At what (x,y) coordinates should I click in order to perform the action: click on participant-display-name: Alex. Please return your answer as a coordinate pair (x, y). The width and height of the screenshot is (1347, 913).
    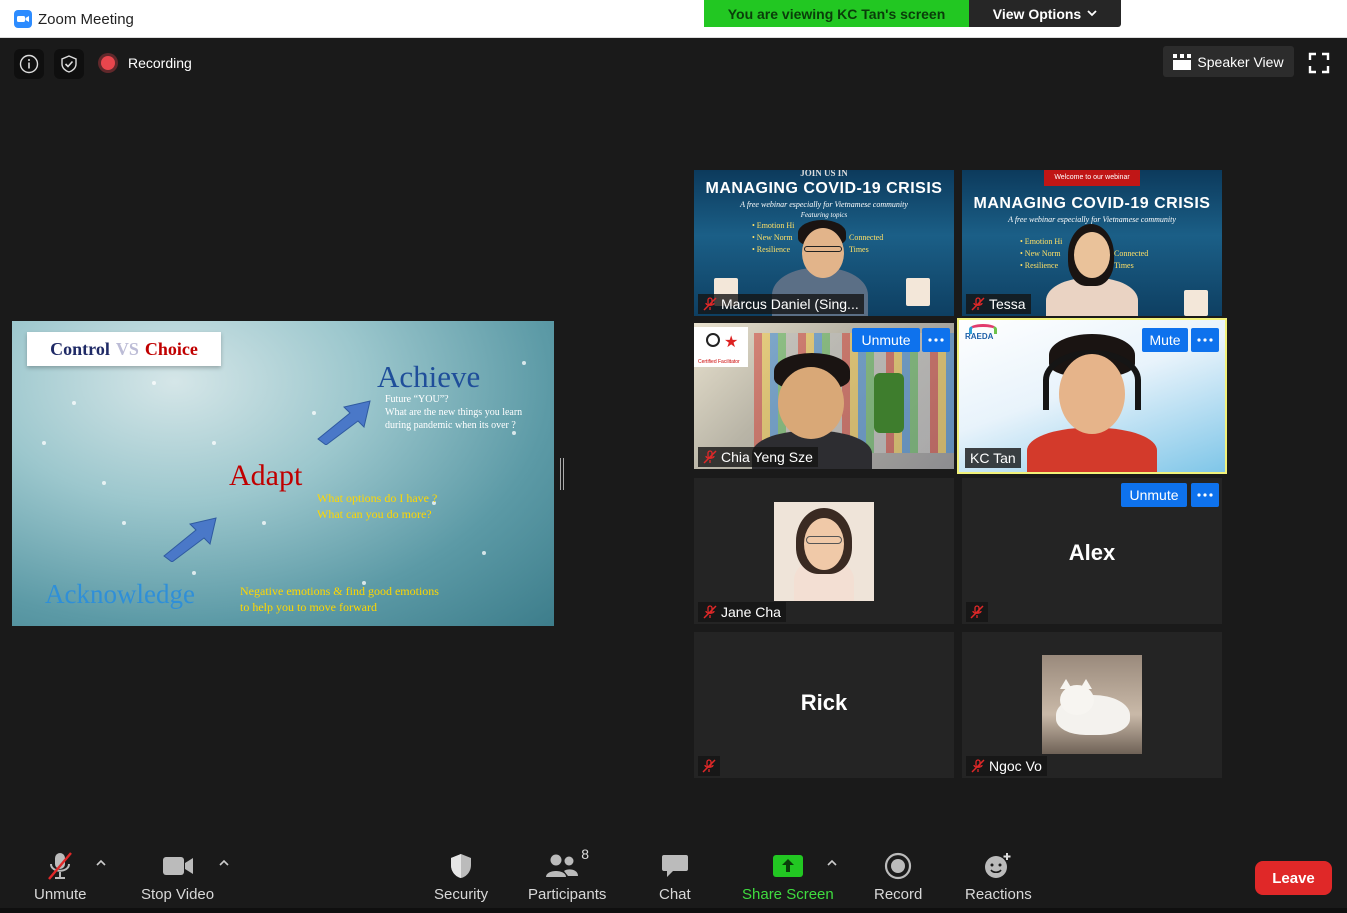
    Looking at the image, I should click on (1092, 552).